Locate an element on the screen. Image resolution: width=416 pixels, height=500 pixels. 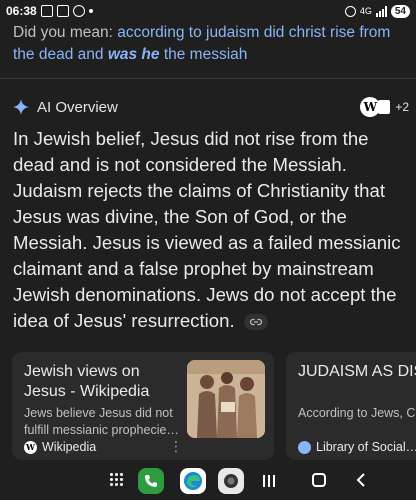
notification-icon is located at coordinates (46, 11).